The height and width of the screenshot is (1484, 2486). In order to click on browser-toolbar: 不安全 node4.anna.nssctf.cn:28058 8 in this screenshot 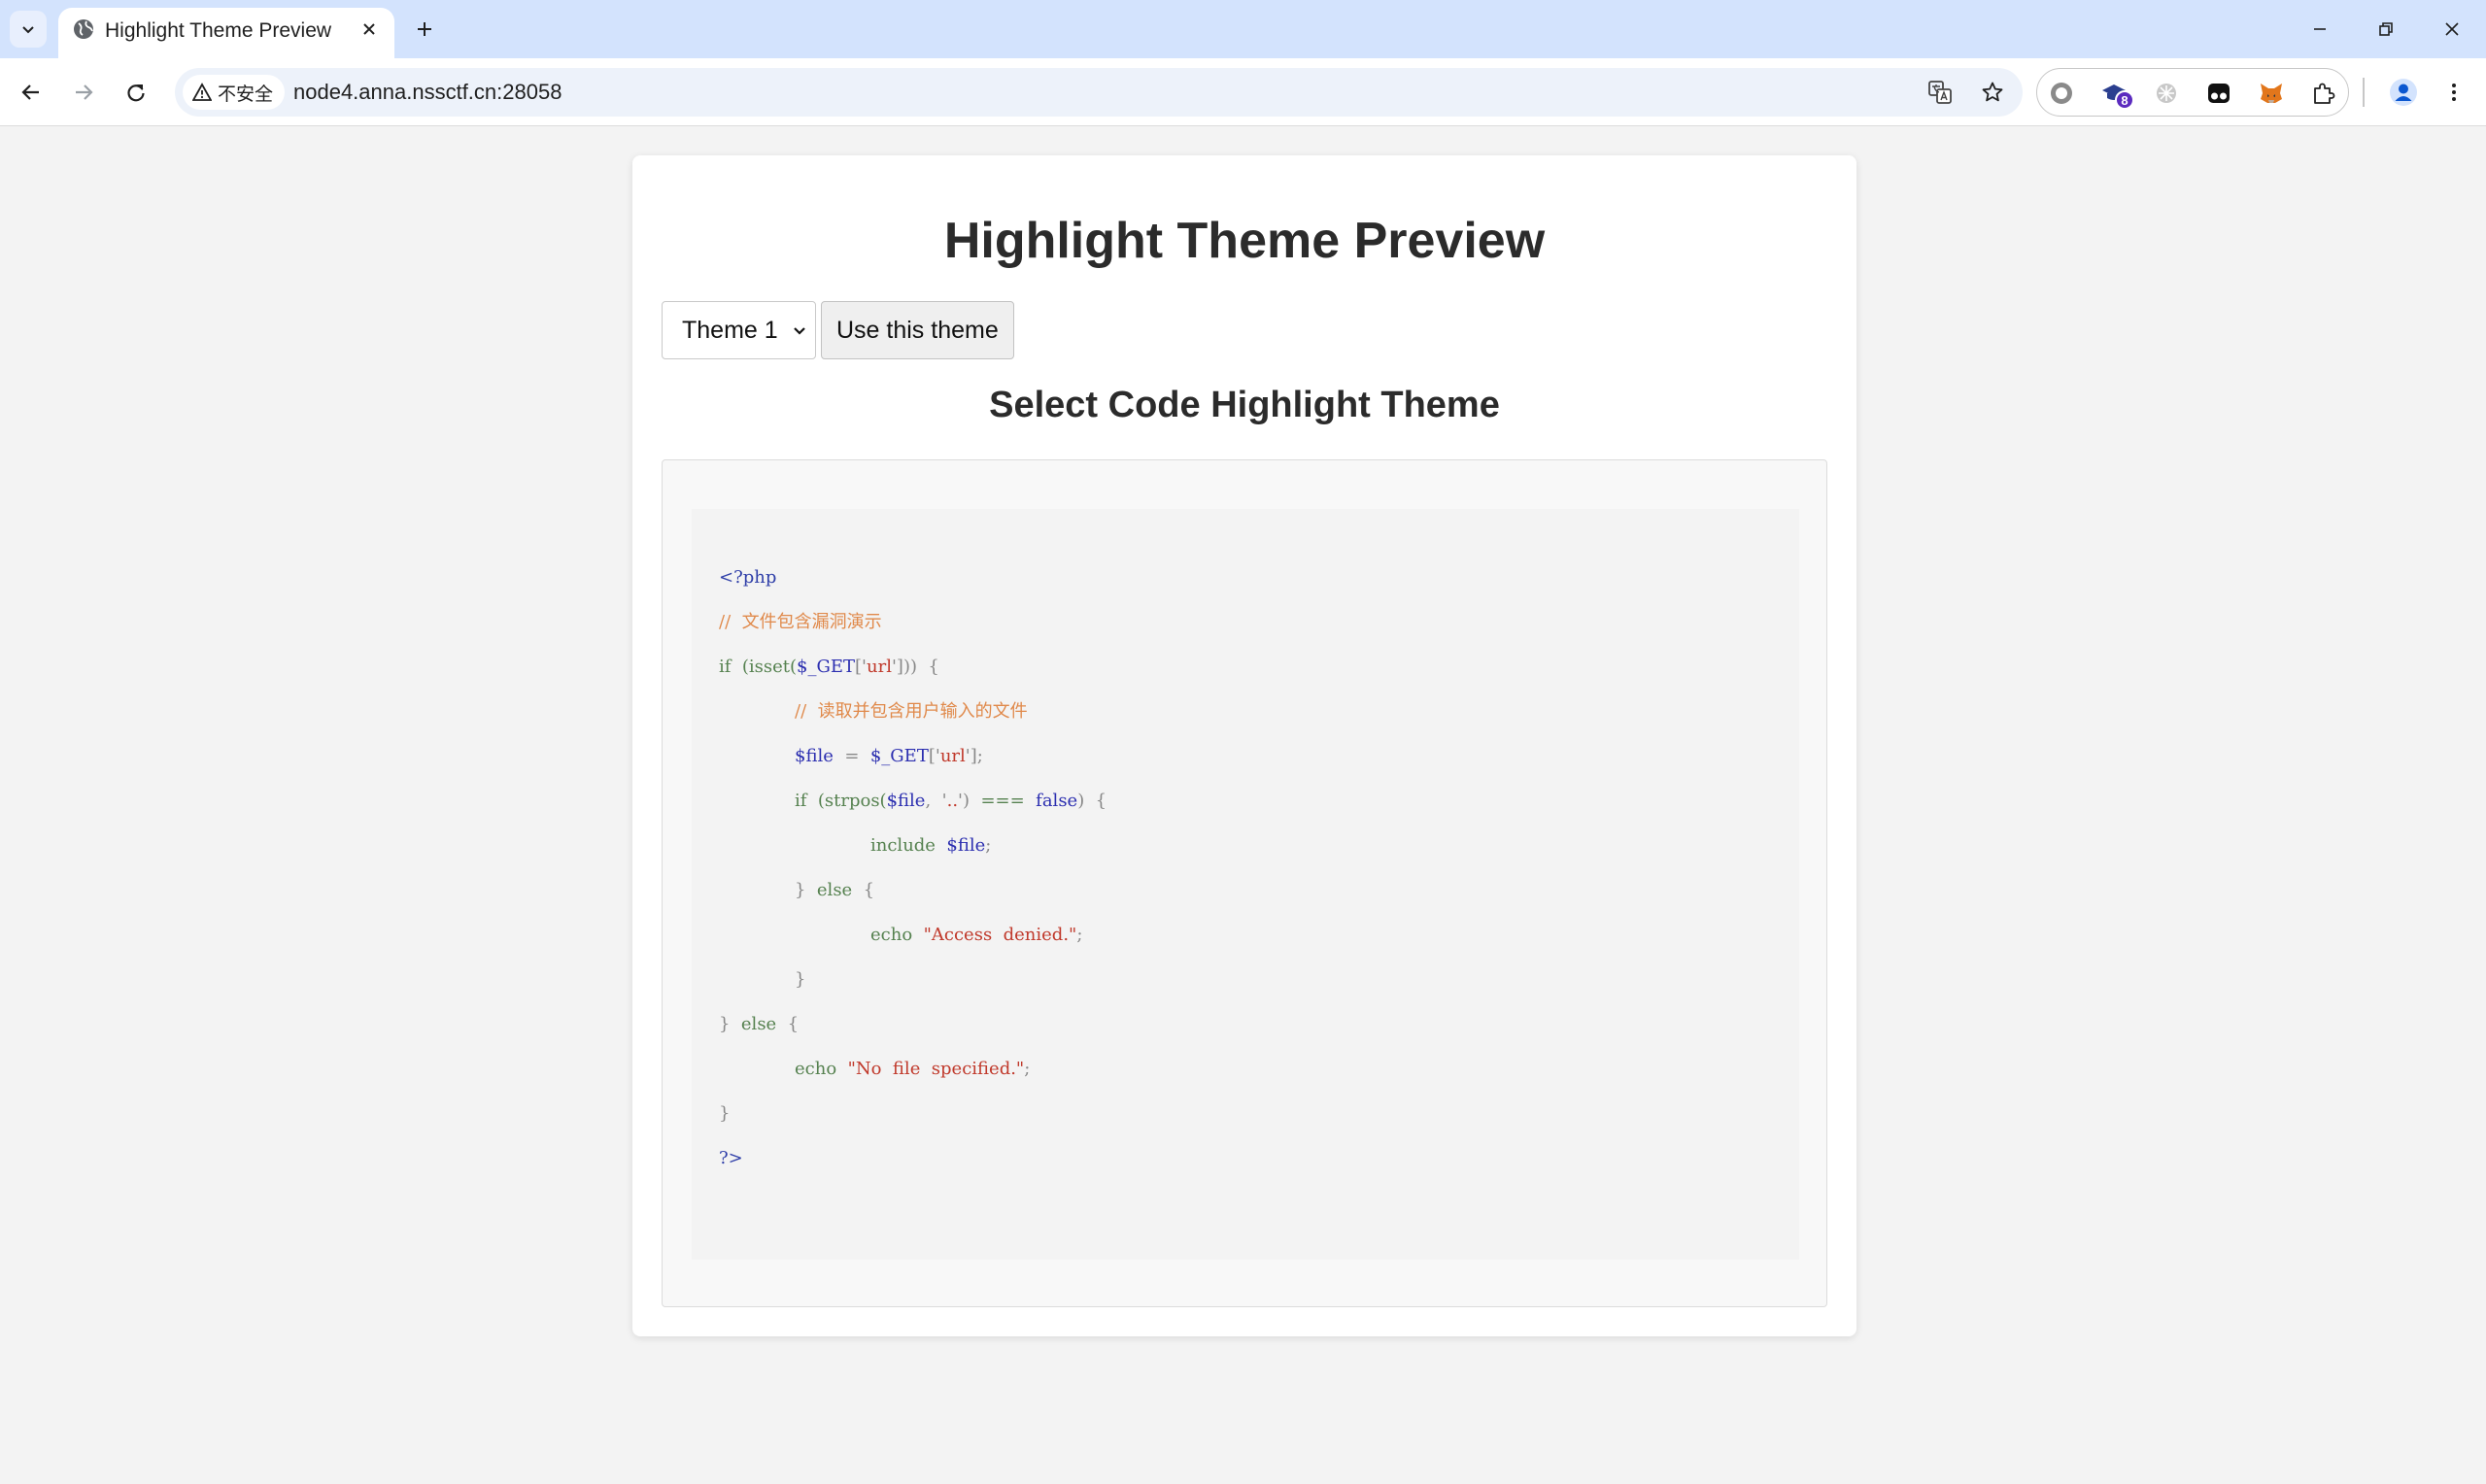, I will do `click(1243, 92)`.